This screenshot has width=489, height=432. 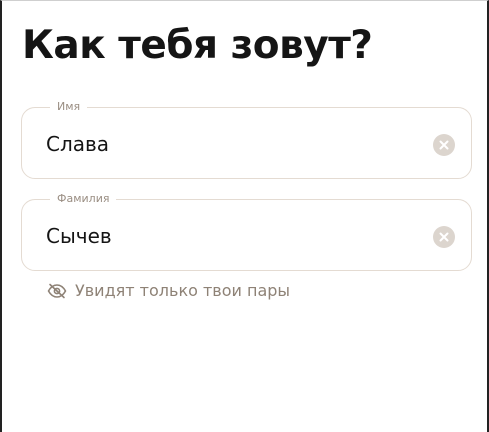 I want to click on clear-first-name-button, so click(x=444, y=145).